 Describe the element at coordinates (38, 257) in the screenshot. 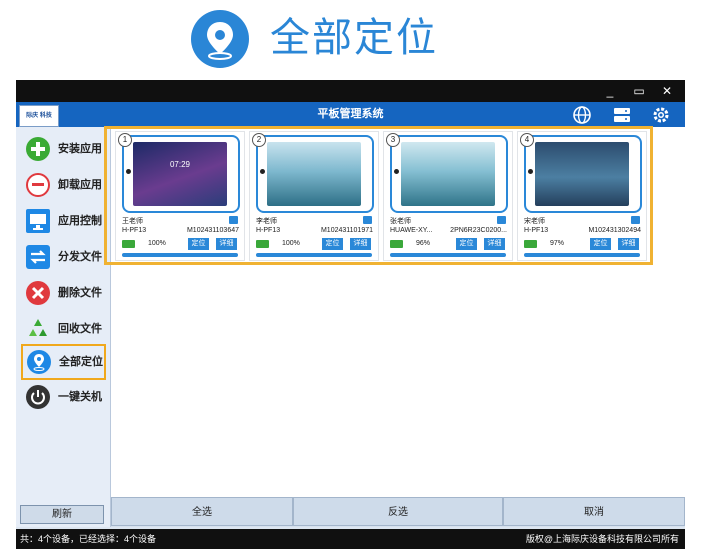

I see `swap-arrows-icon` at that location.